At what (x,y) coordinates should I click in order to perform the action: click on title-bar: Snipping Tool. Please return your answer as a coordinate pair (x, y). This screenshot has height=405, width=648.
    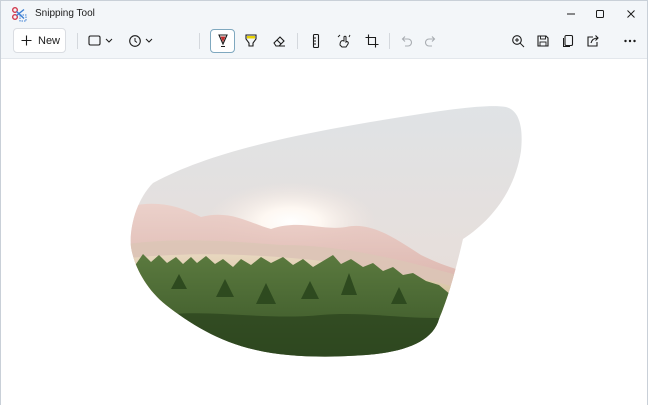
    Looking at the image, I should click on (324, 14).